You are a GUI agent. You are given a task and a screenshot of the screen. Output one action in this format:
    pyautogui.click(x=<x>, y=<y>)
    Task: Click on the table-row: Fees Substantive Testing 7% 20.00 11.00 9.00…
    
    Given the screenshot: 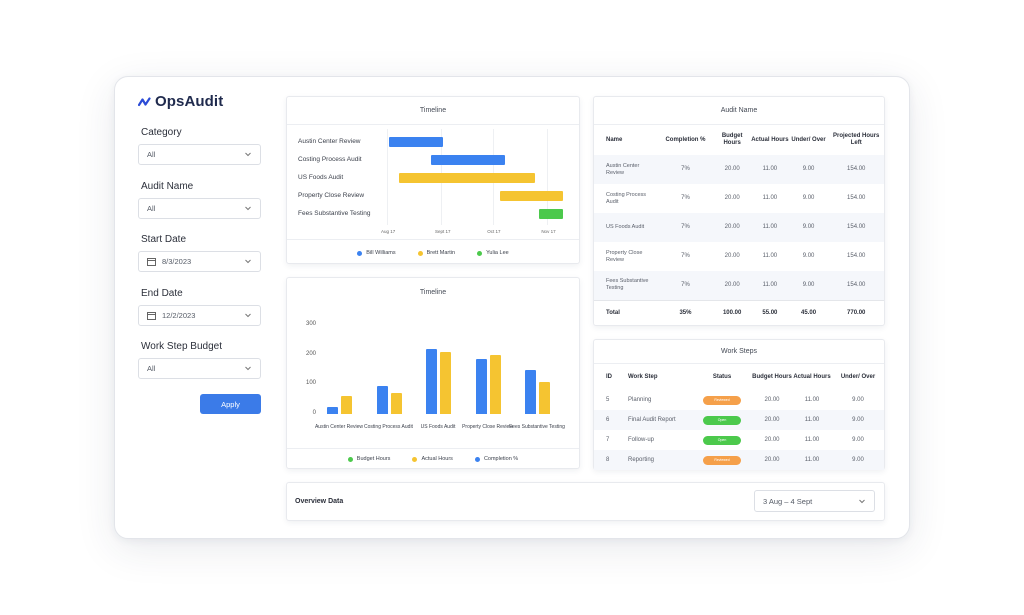 What is the action you would take?
    pyautogui.click(x=739, y=285)
    